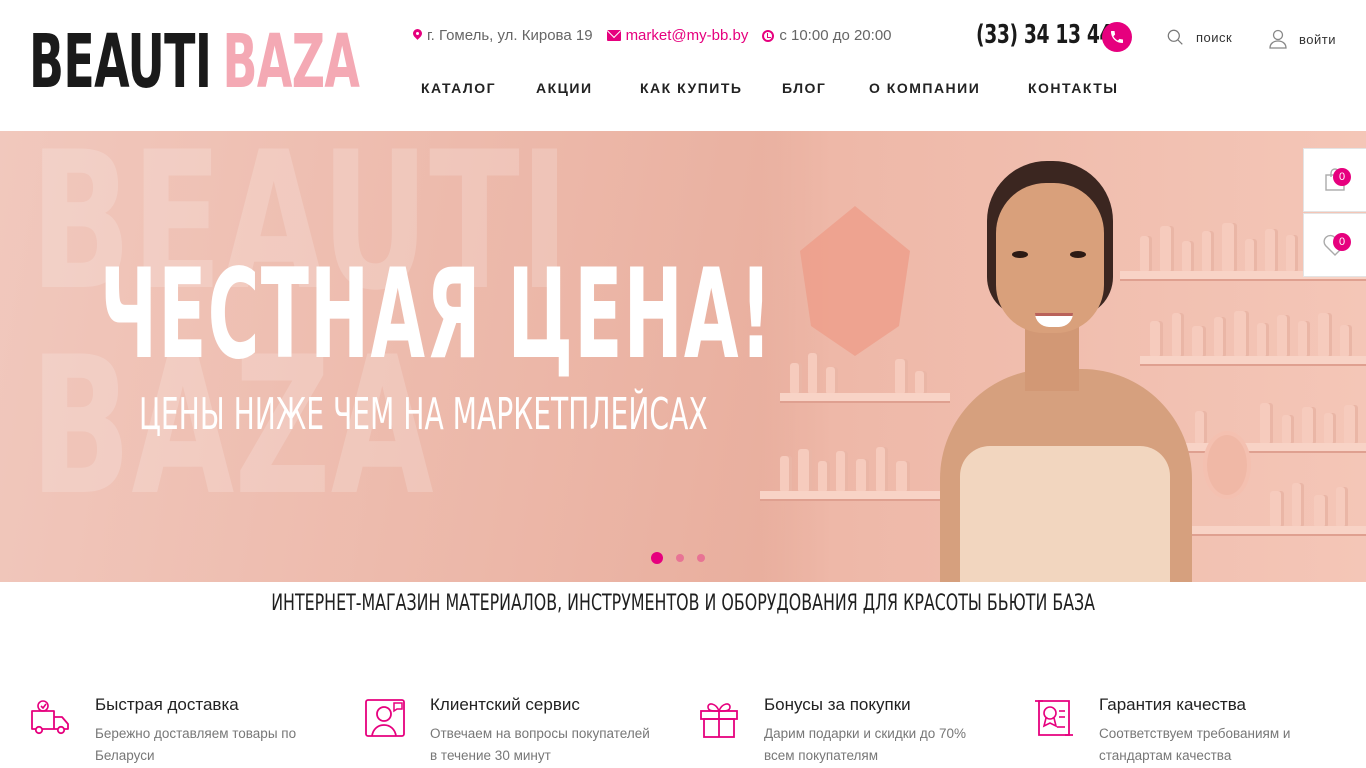 The height and width of the screenshot is (768, 1366). What do you see at coordinates (1278, 39) in the screenshot?
I see `user-icon` at bounding box center [1278, 39].